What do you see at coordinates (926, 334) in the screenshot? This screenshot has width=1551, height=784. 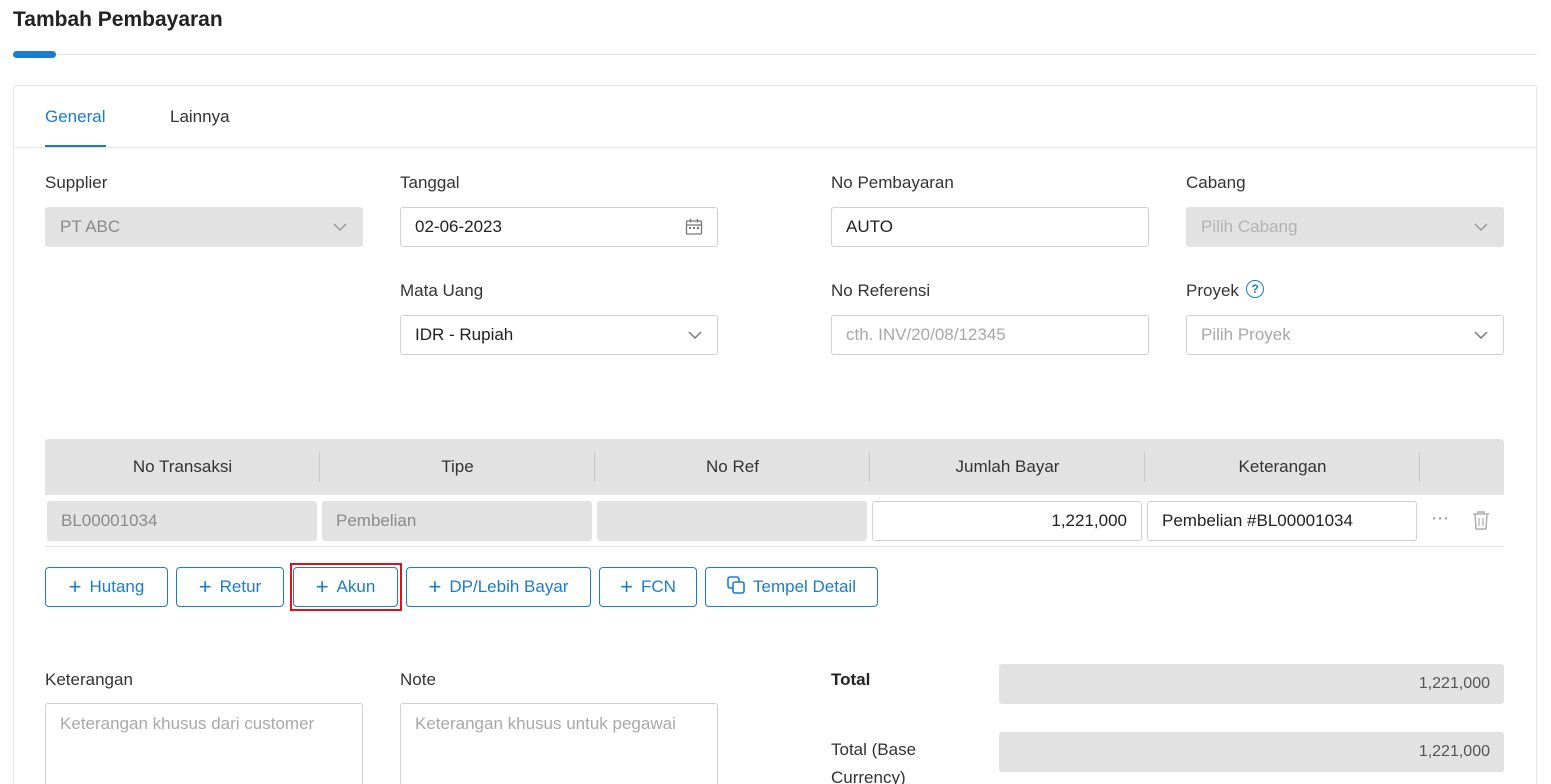 I see `no-referensi-placeholder: cth. INV/20/08/12345` at bounding box center [926, 334].